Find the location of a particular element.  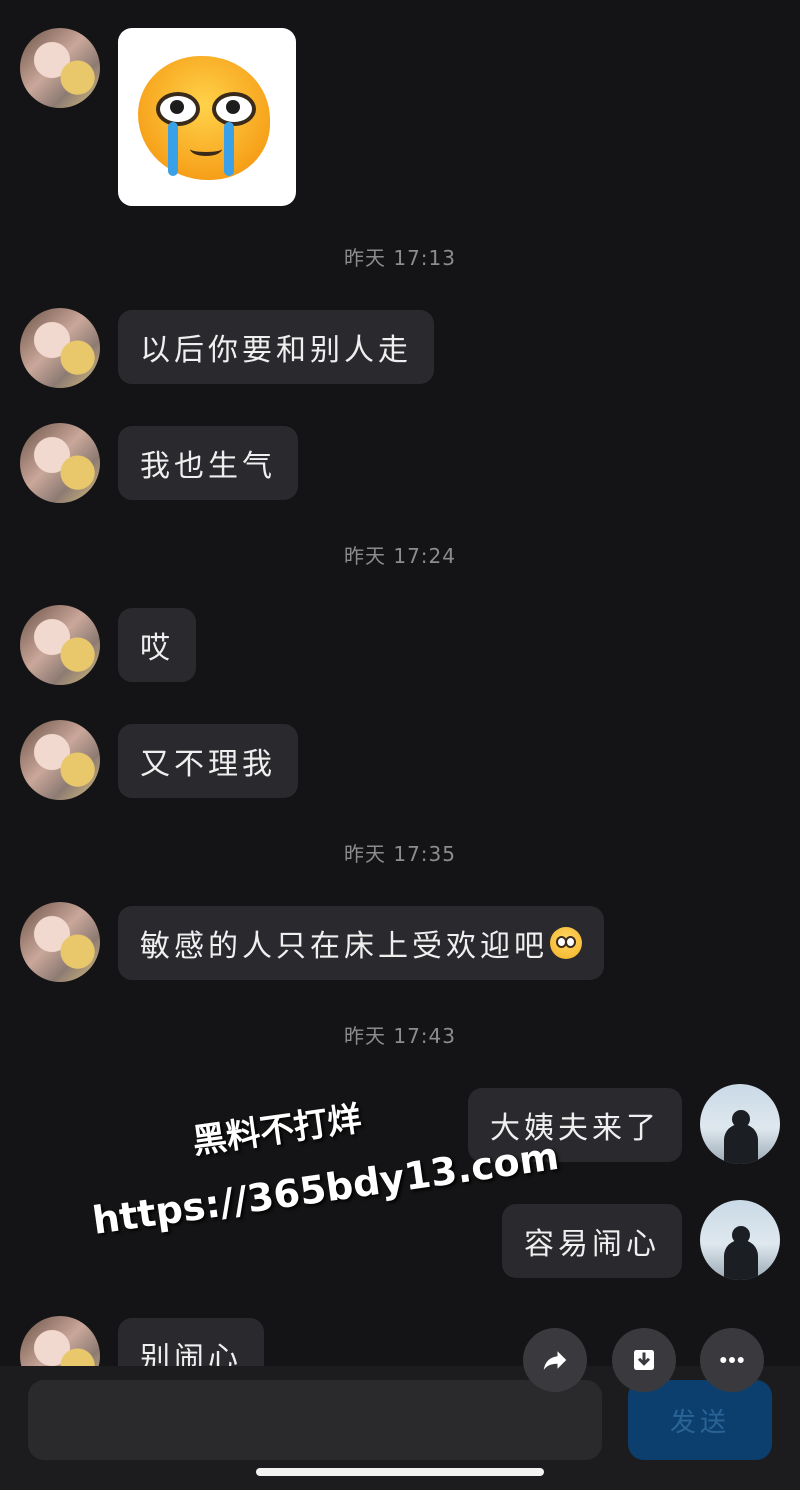

send-button: 发送 is located at coordinates (700, 1420).